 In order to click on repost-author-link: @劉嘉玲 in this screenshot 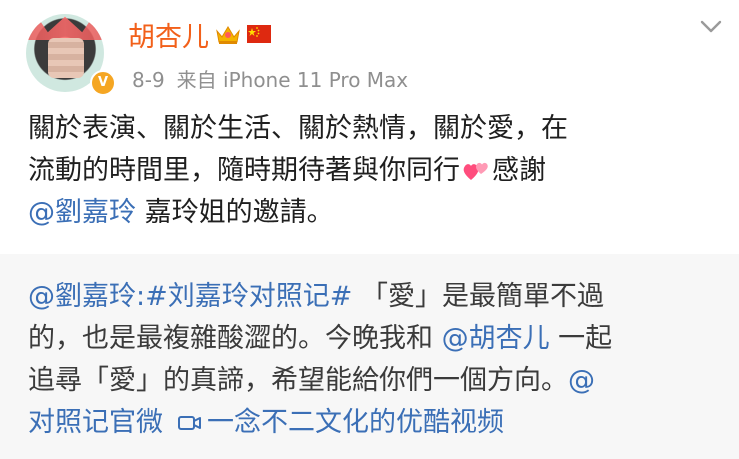, I will do `click(82, 296)`.